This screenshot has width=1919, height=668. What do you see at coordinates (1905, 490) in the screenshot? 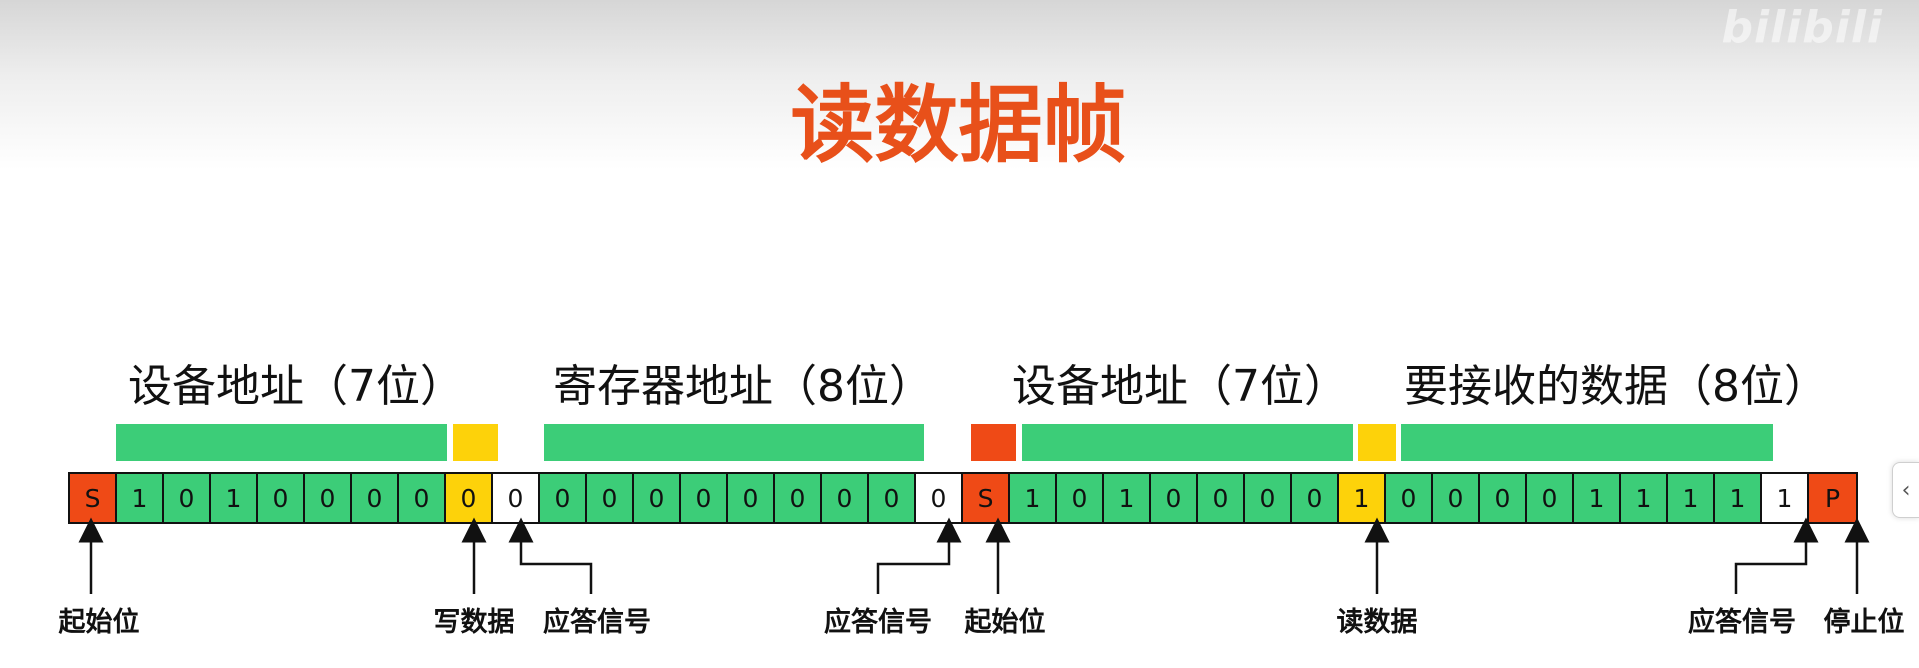
I see `chevron-left-icon: ‹` at bounding box center [1905, 490].